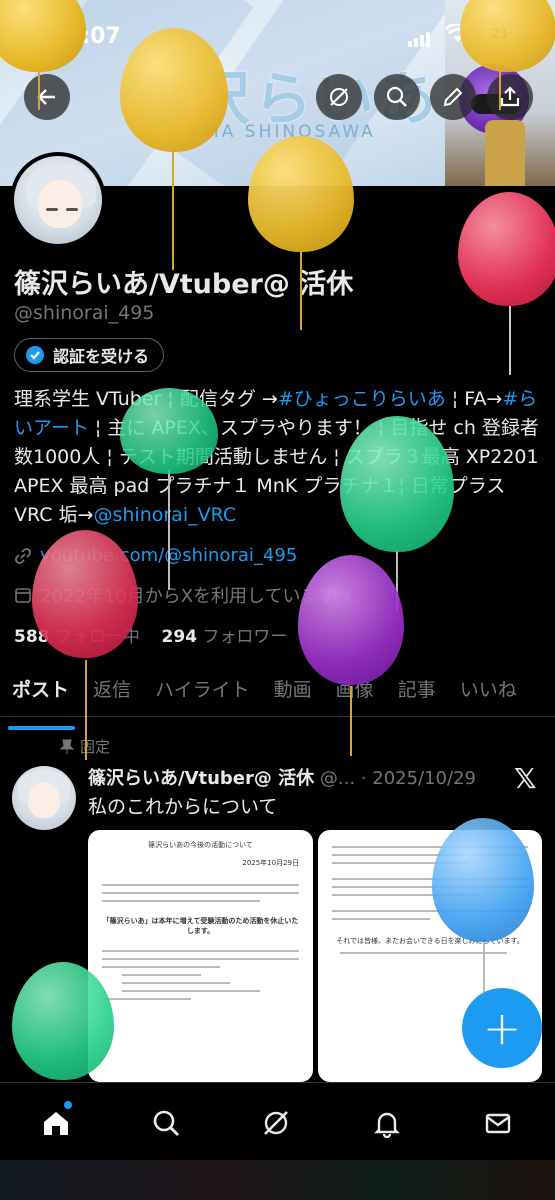  I want to click on calendar-icon, so click(23, 595).